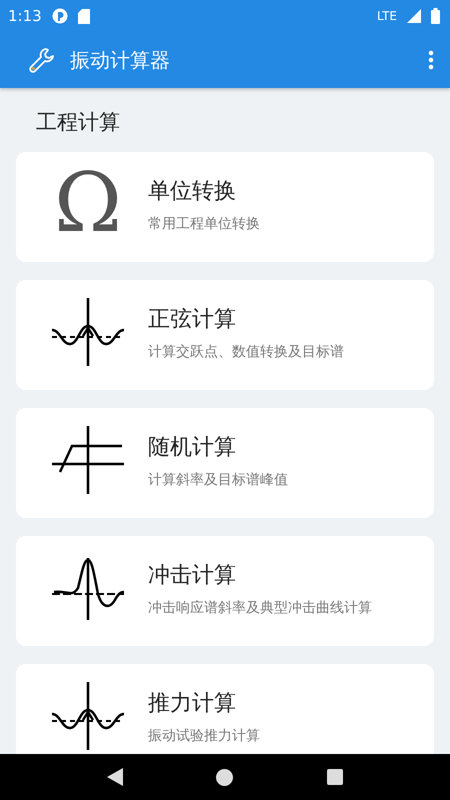  Describe the element at coordinates (246, 352) in the screenshot. I see `card-subtitle: 计算交跃点、数值转换及目标谱` at that location.